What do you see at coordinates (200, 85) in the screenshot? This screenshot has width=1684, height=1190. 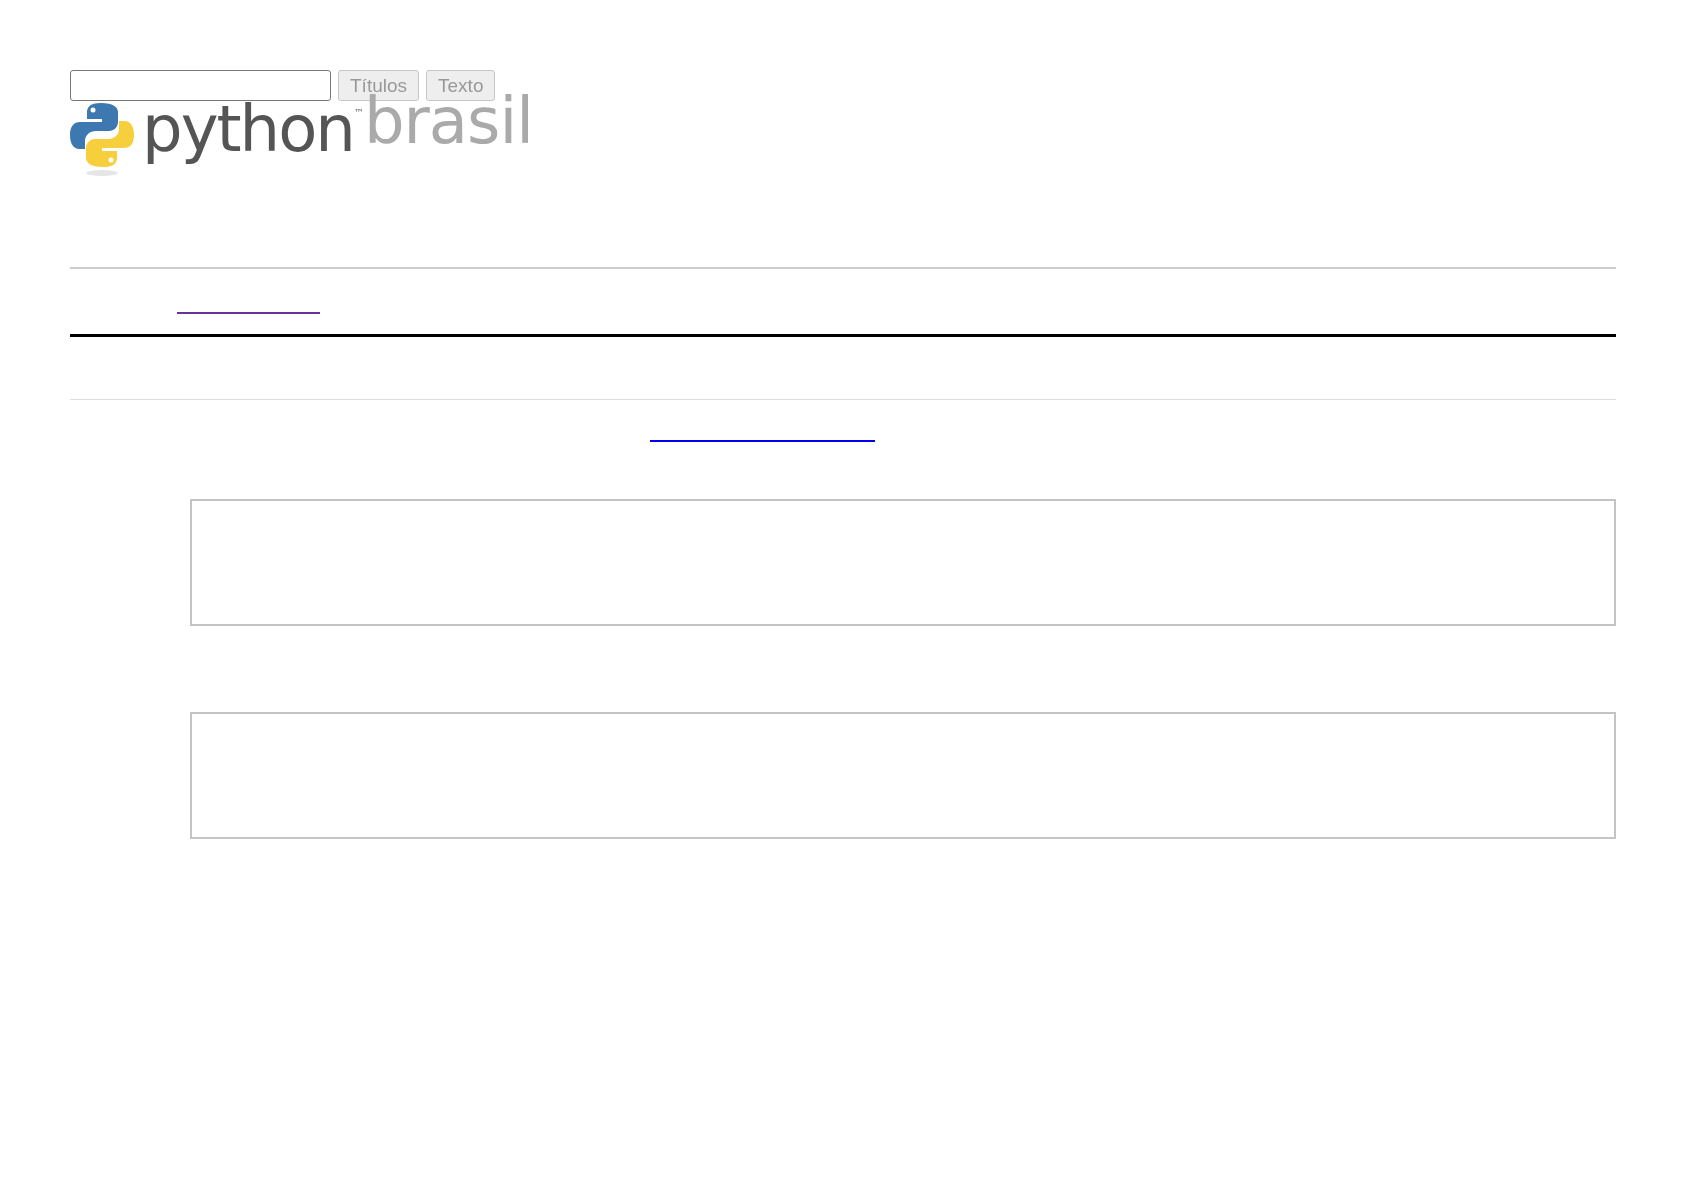 I see `search-field` at bounding box center [200, 85].